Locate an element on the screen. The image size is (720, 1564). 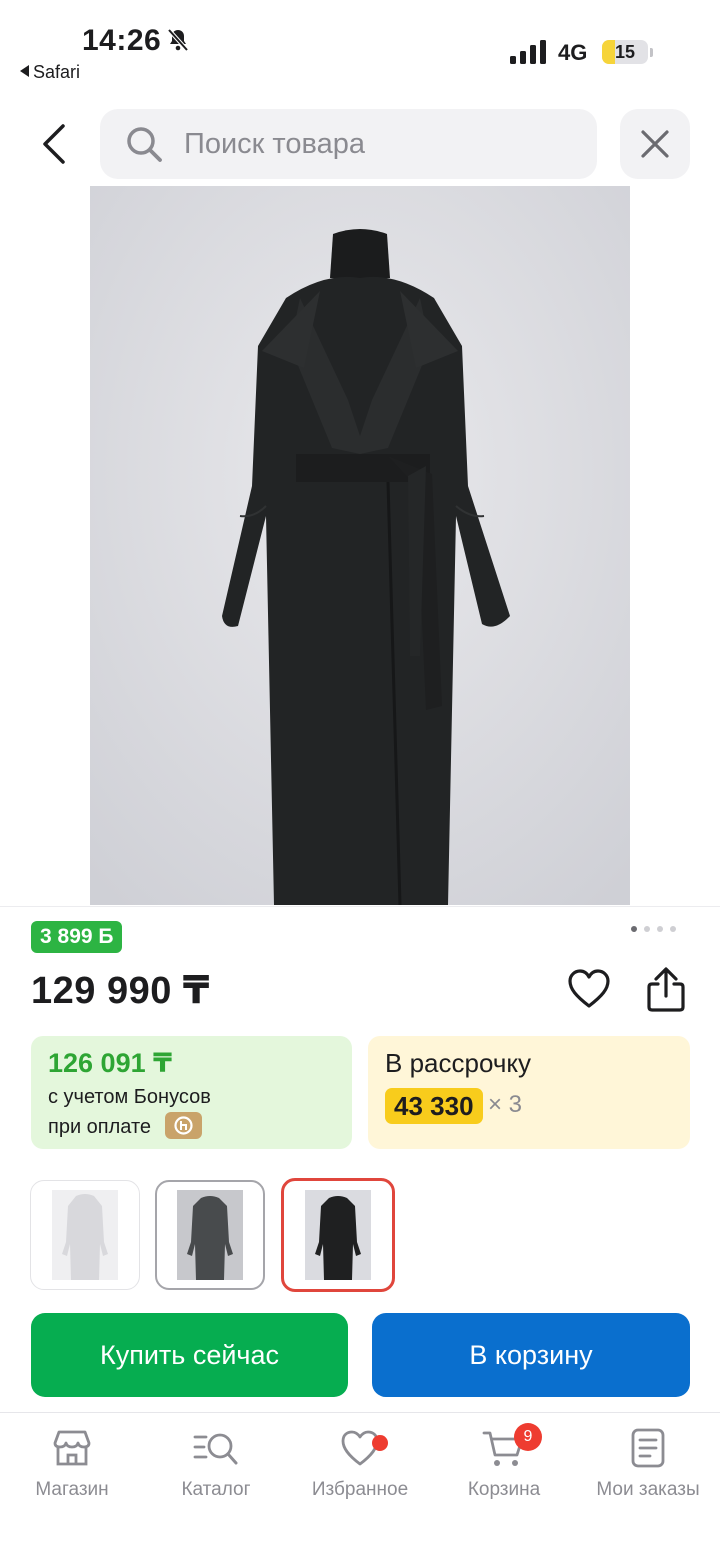
favorites-notification-dot is located at coordinates (380, 1443).